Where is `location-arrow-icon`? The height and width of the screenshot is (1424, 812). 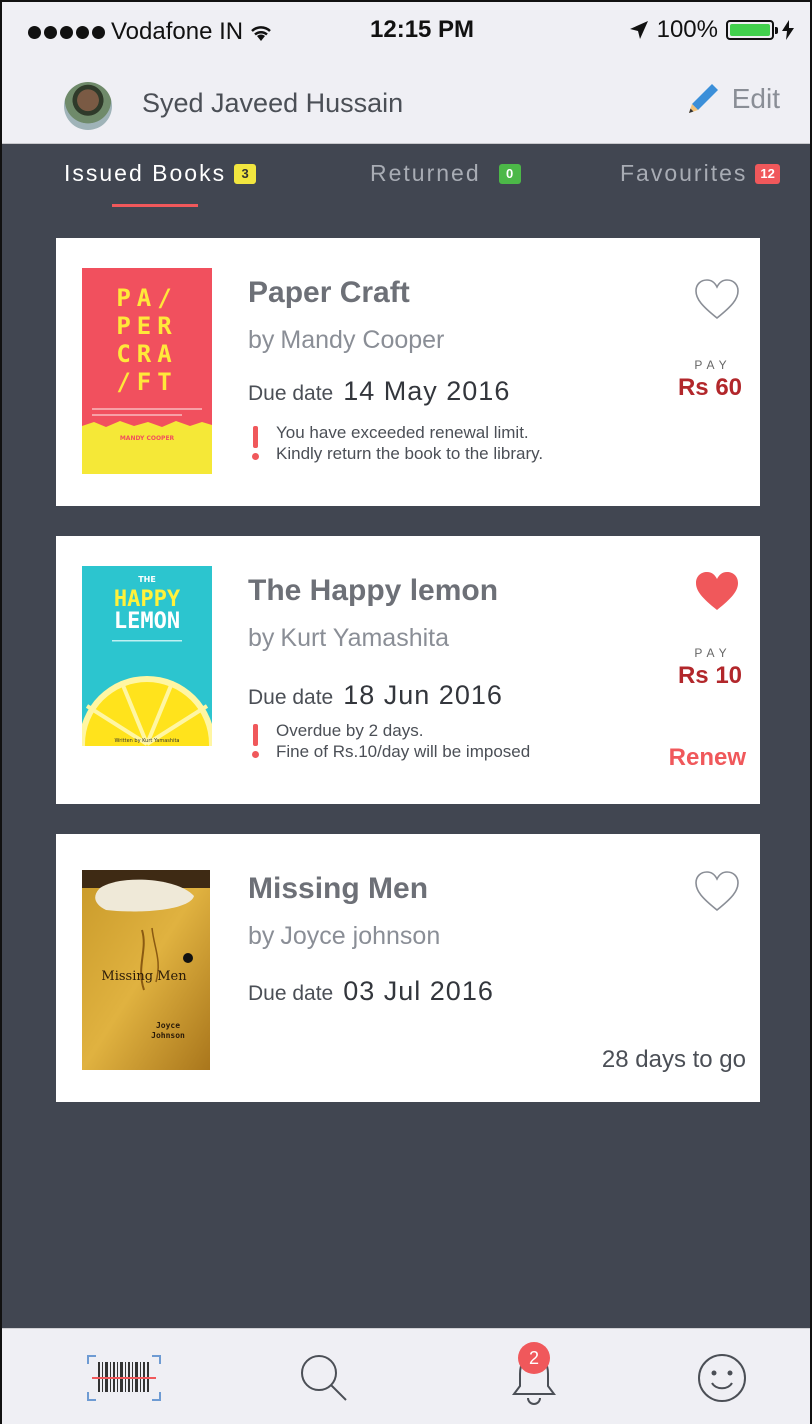 location-arrow-icon is located at coordinates (638, 30).